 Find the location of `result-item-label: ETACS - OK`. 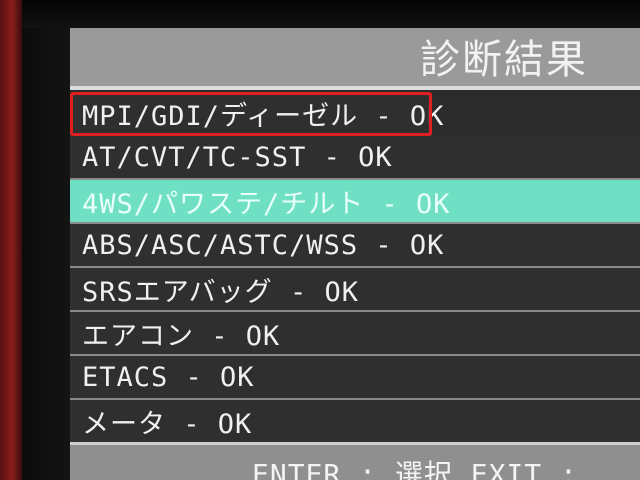

result-item-label: ETACS - OK is located at coordinates (168, 377).